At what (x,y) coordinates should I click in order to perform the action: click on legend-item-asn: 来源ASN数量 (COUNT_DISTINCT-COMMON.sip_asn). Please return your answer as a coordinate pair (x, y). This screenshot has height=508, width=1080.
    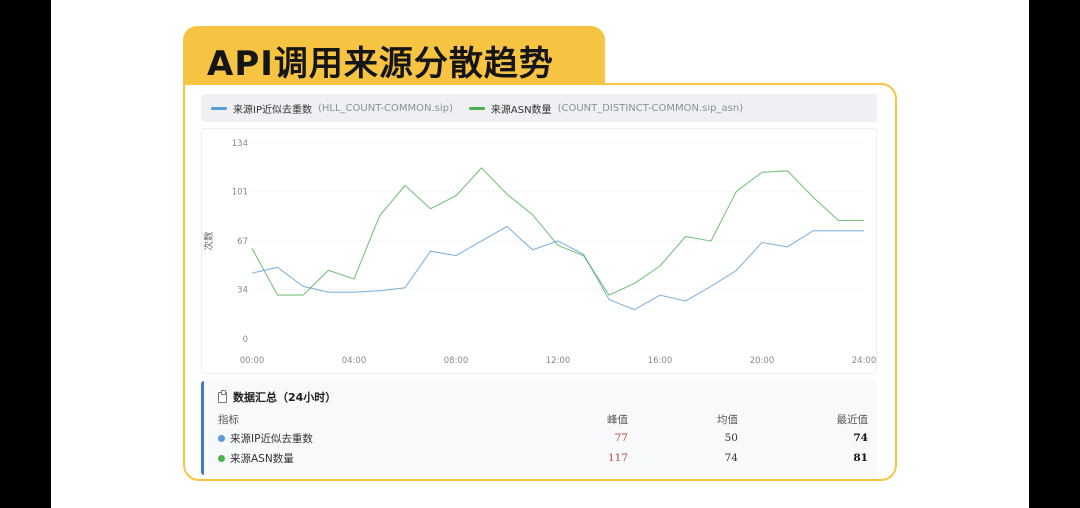
    Looking at the image, I should click on (606, 108).